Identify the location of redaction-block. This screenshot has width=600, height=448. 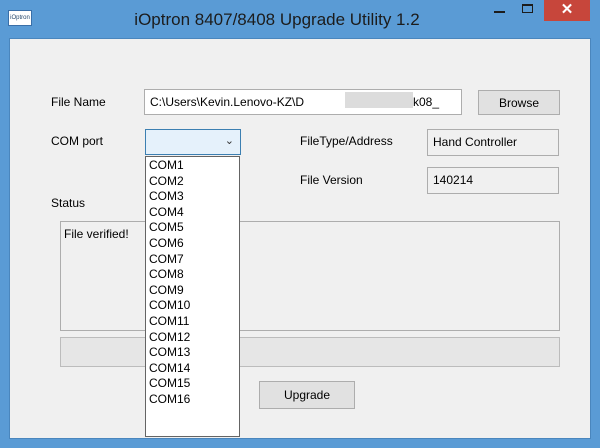
(379, 100).